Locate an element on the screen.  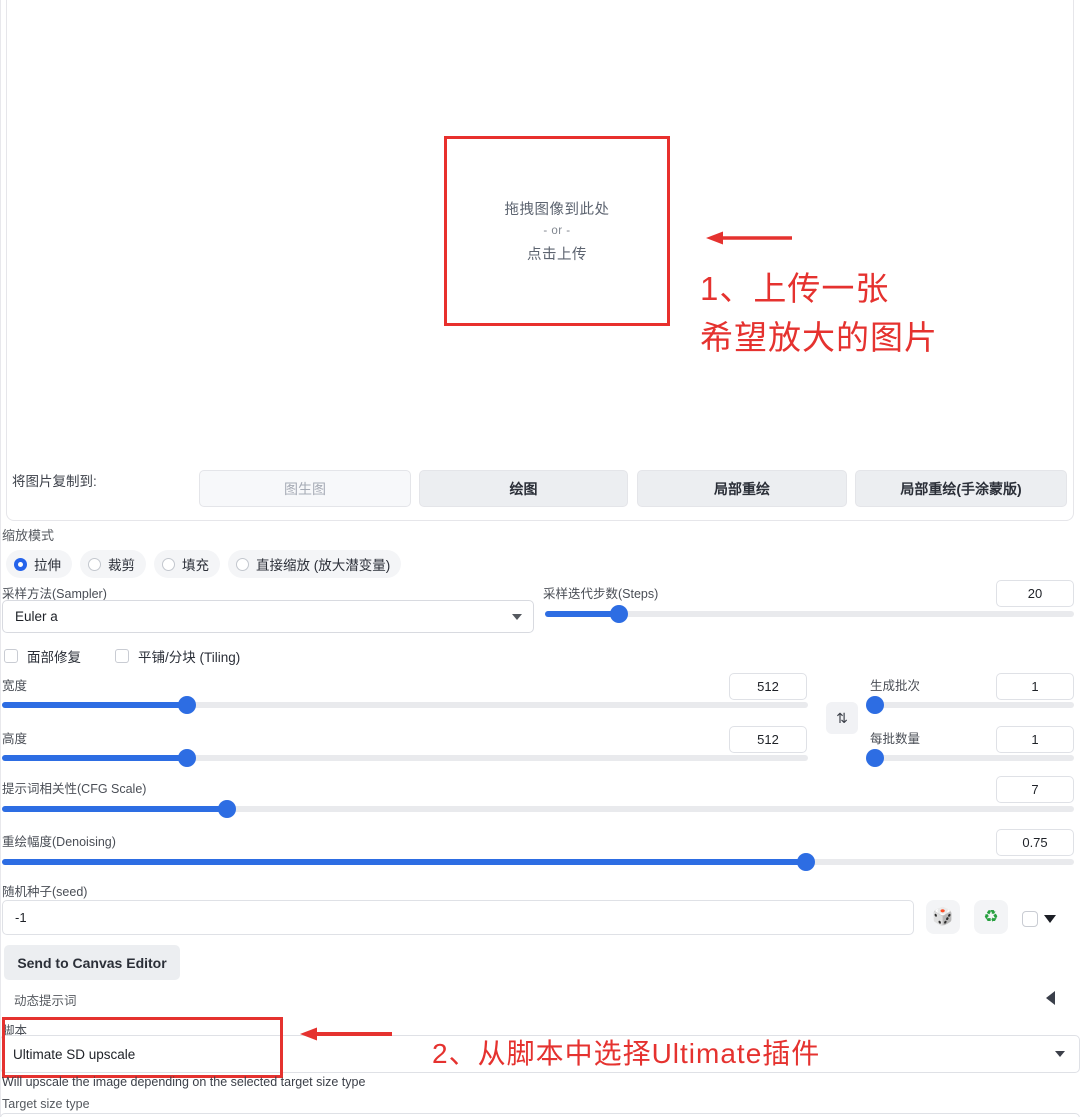
chevron-left-icon is located at coordinates (1050, 998).